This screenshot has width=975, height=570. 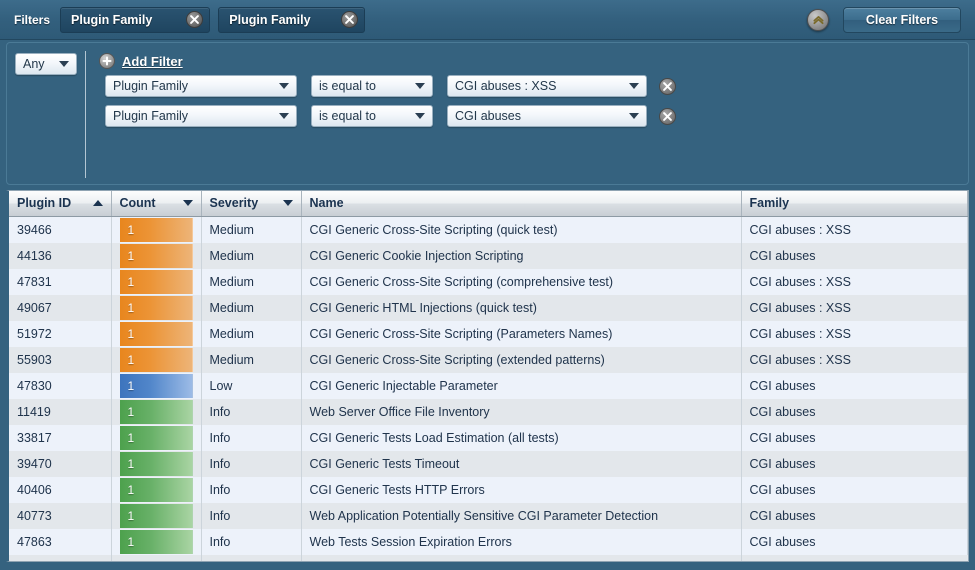 I want to click on column-header-count: Count, so click(x=156, y=204).